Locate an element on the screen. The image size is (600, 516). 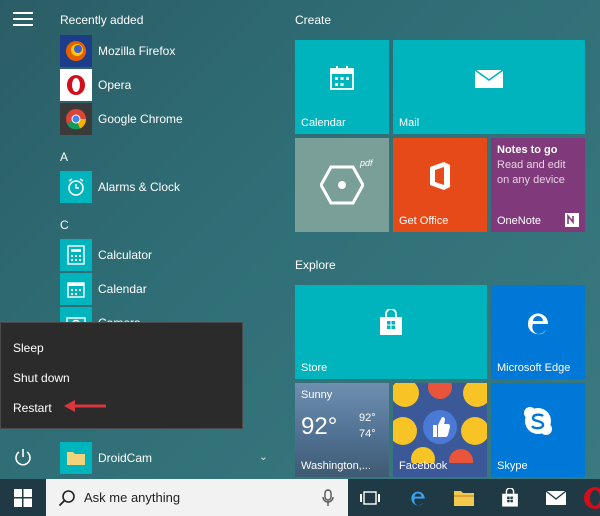
mail-taskbar-icon is located at coordinates (556, 497).